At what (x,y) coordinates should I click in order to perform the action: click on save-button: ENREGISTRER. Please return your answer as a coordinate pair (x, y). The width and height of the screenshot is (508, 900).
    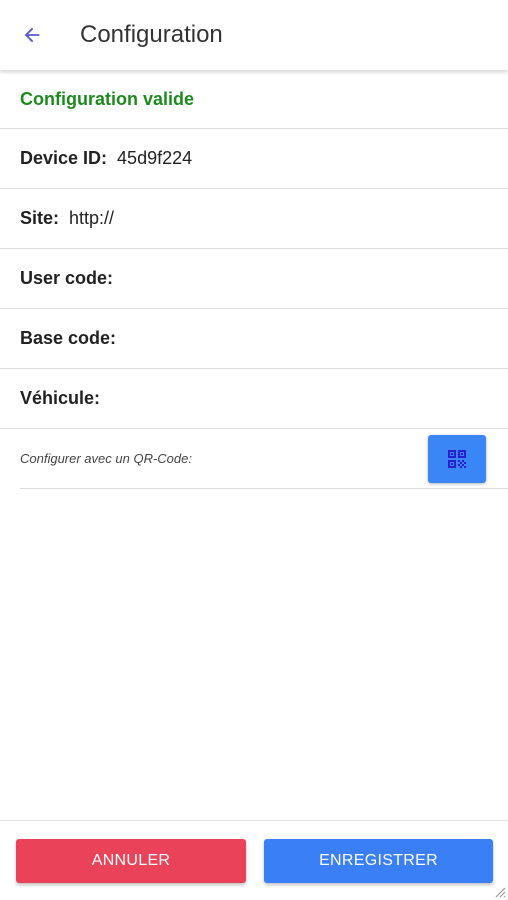
    Looking at the image, I should click on (378, 861).